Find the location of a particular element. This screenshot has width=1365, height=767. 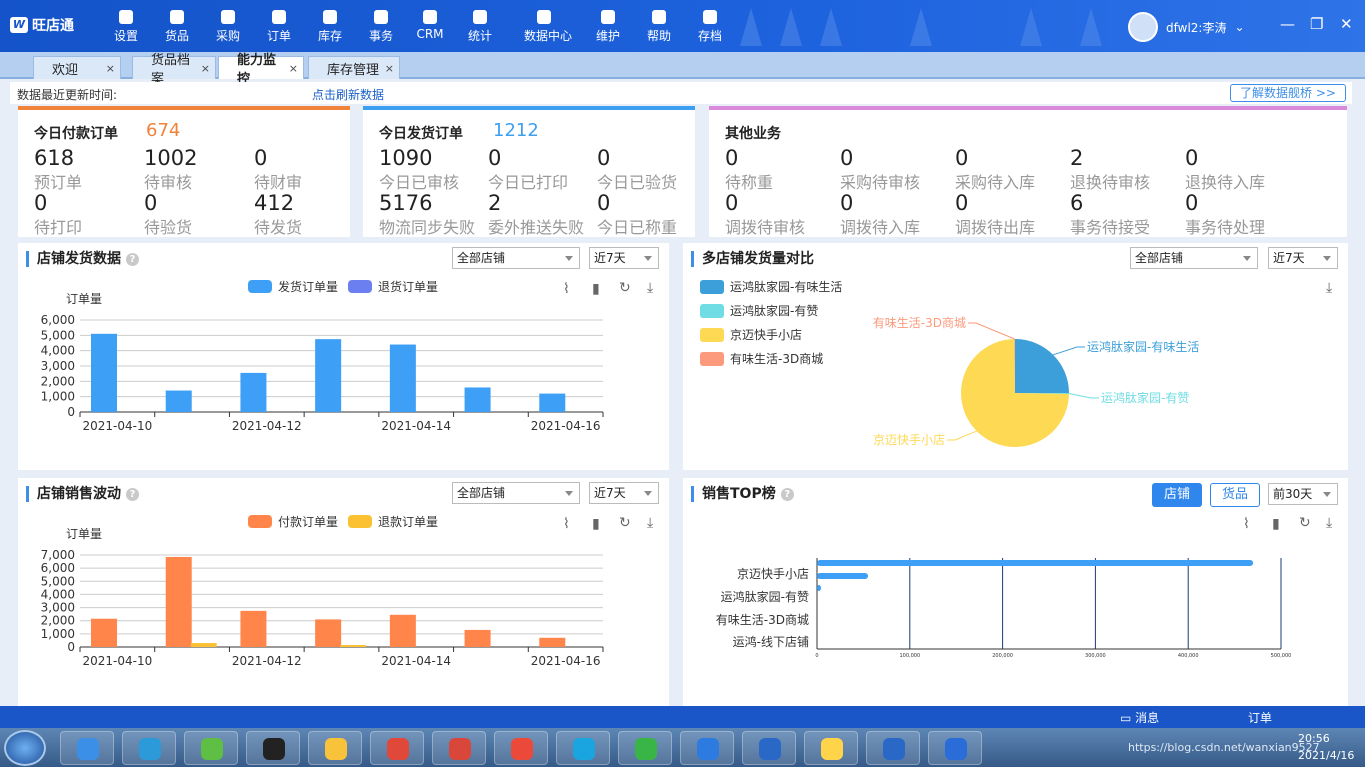

stat-item: 0 今日已打印 is located at coordinates (528, 170).